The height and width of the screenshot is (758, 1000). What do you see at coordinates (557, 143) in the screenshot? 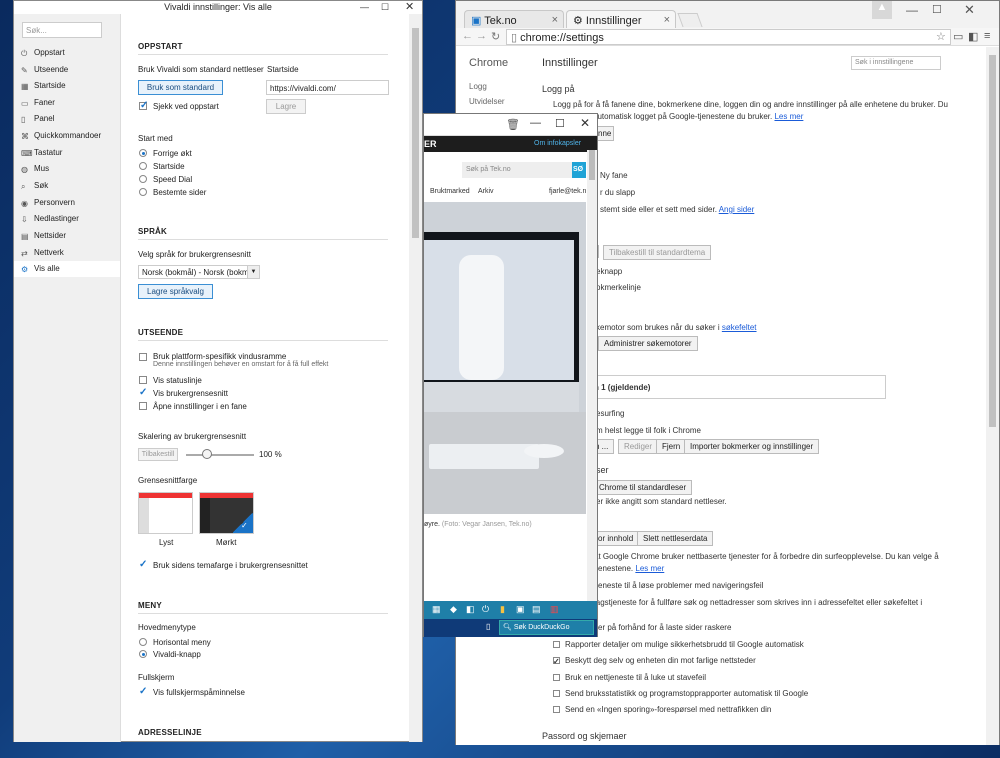
I see `cookie-link: Om infokapsler` at bounding box center [557, 143].